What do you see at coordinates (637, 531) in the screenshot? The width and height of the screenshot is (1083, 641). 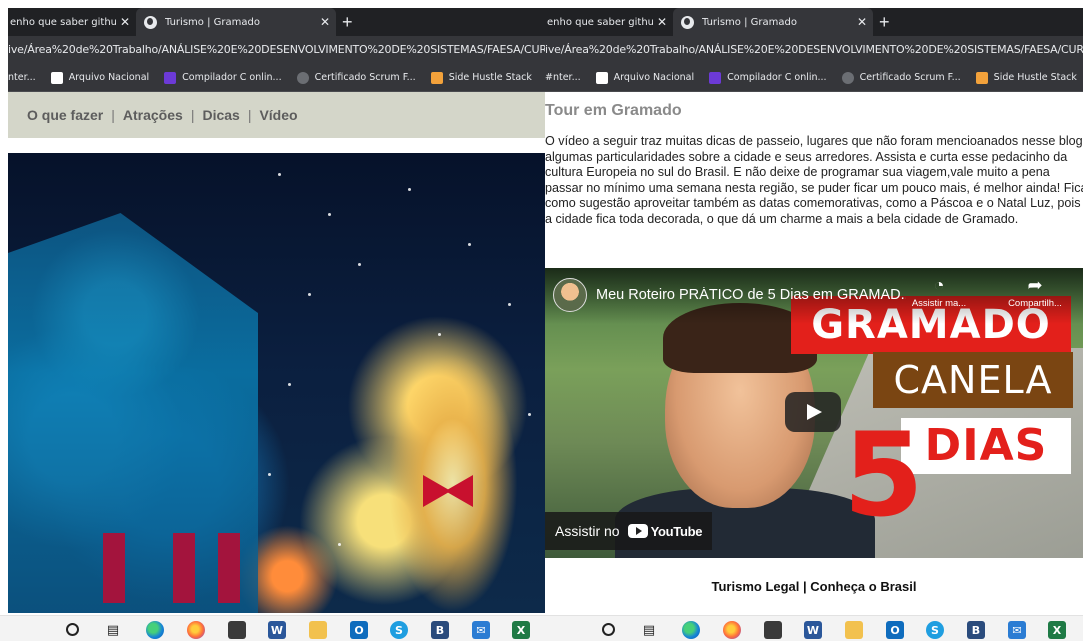 I see `youtube-play-icon` at bounding box center [637, 531].